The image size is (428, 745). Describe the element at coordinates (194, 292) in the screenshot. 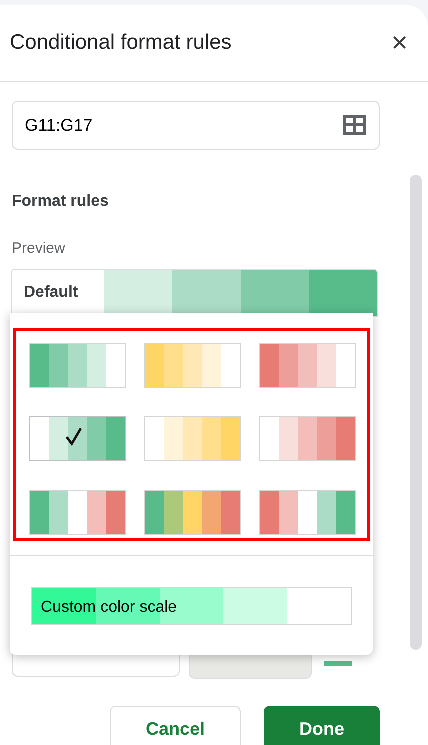

I see `preview-bar: Default` at that location.